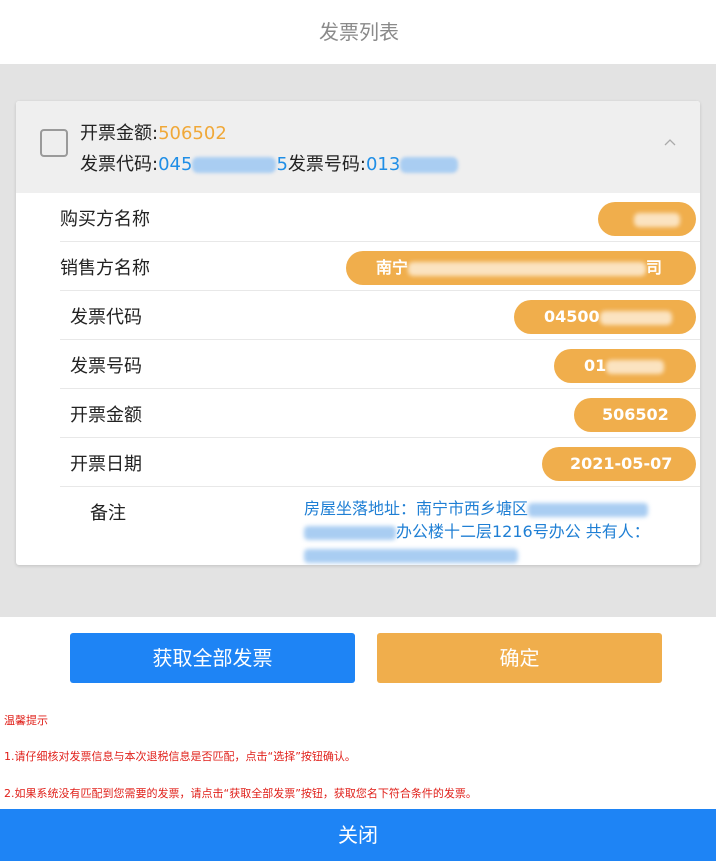 This screenshot has height=861, width=718. Describe the element at coordinates (380, 364) in the screenshot. I see `row-invoice-number: 发票号码 01` at that location.